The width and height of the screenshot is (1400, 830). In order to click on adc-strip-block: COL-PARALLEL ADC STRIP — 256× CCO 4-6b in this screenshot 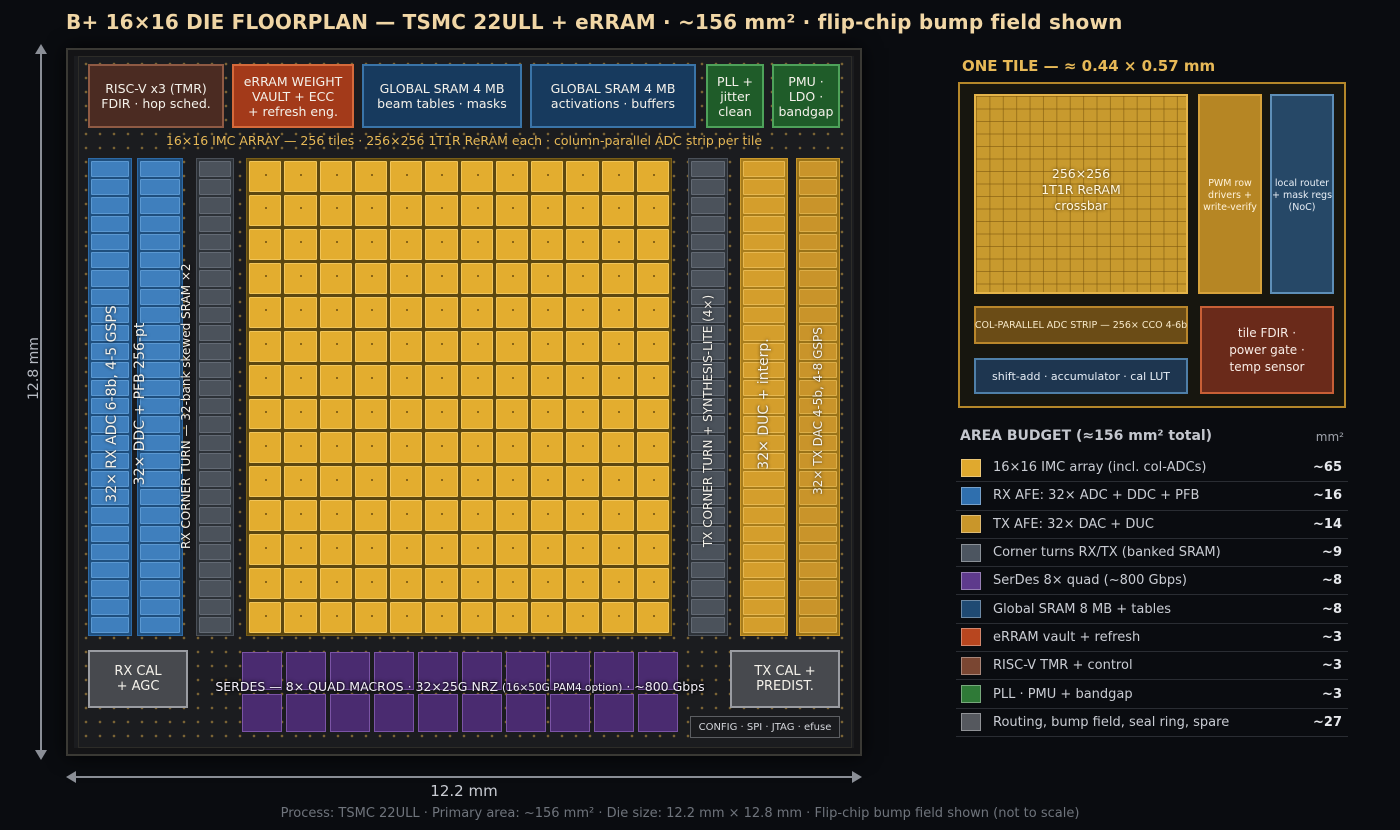, I will do `click(1081, 325)`.